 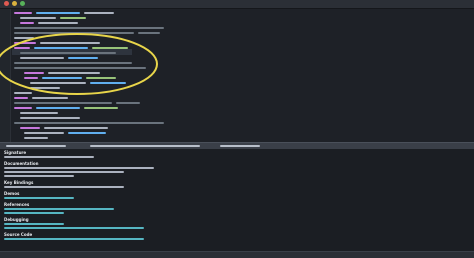 I want to click on line-number-gutter, so click(x=5, y=75).